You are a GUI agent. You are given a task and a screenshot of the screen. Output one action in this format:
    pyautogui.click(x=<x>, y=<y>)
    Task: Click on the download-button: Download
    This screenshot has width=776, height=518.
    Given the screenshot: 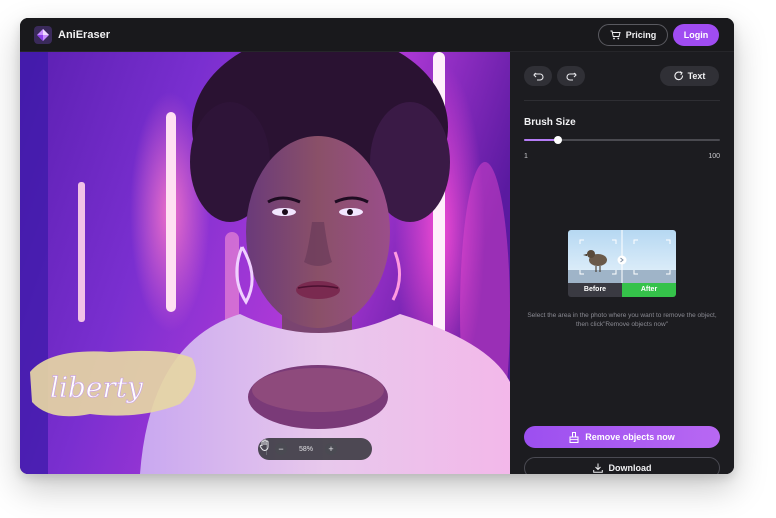 What is the action you would take?
    pyautogui.click(x=622, y=465)
    